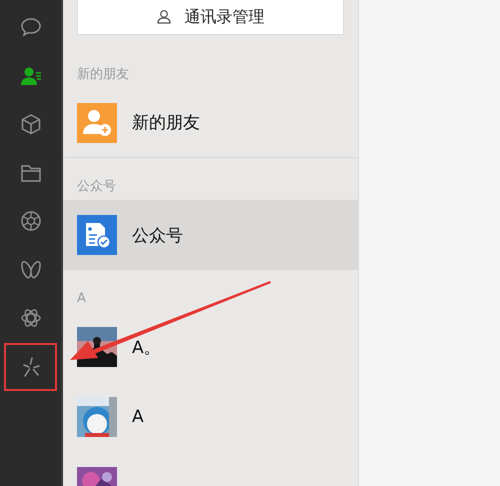 The width and height of the screenshot is (500, 486). I want to click on profile-card-icon, so click(97, 235).